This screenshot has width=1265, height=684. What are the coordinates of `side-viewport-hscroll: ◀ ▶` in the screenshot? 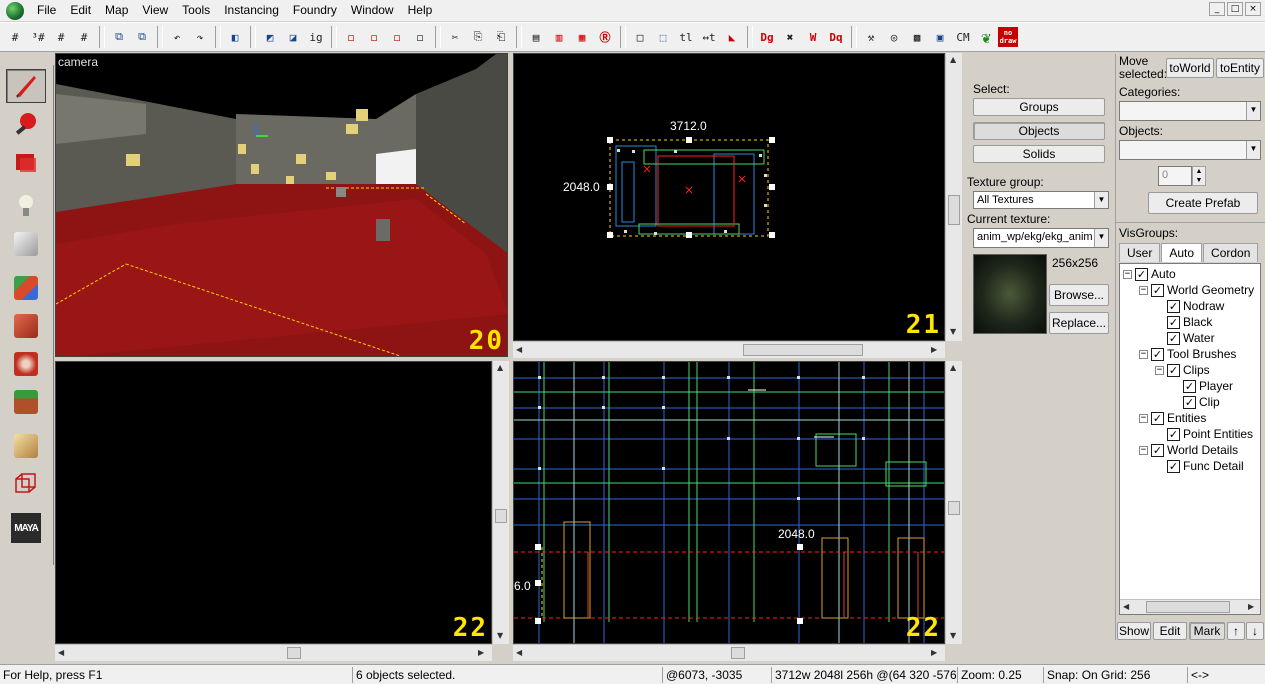 It's located at (729, 652).